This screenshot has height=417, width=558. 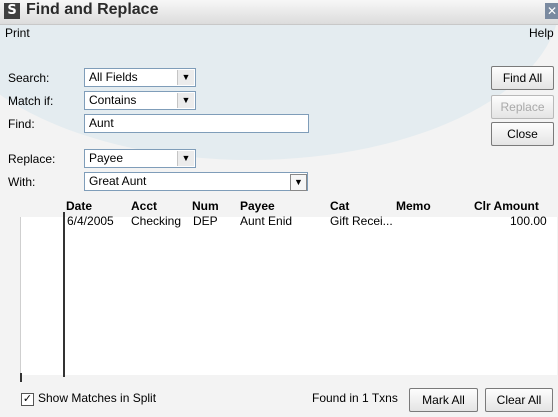 I want to click on col-header-payee: Payee, so click(x=257, y=206).